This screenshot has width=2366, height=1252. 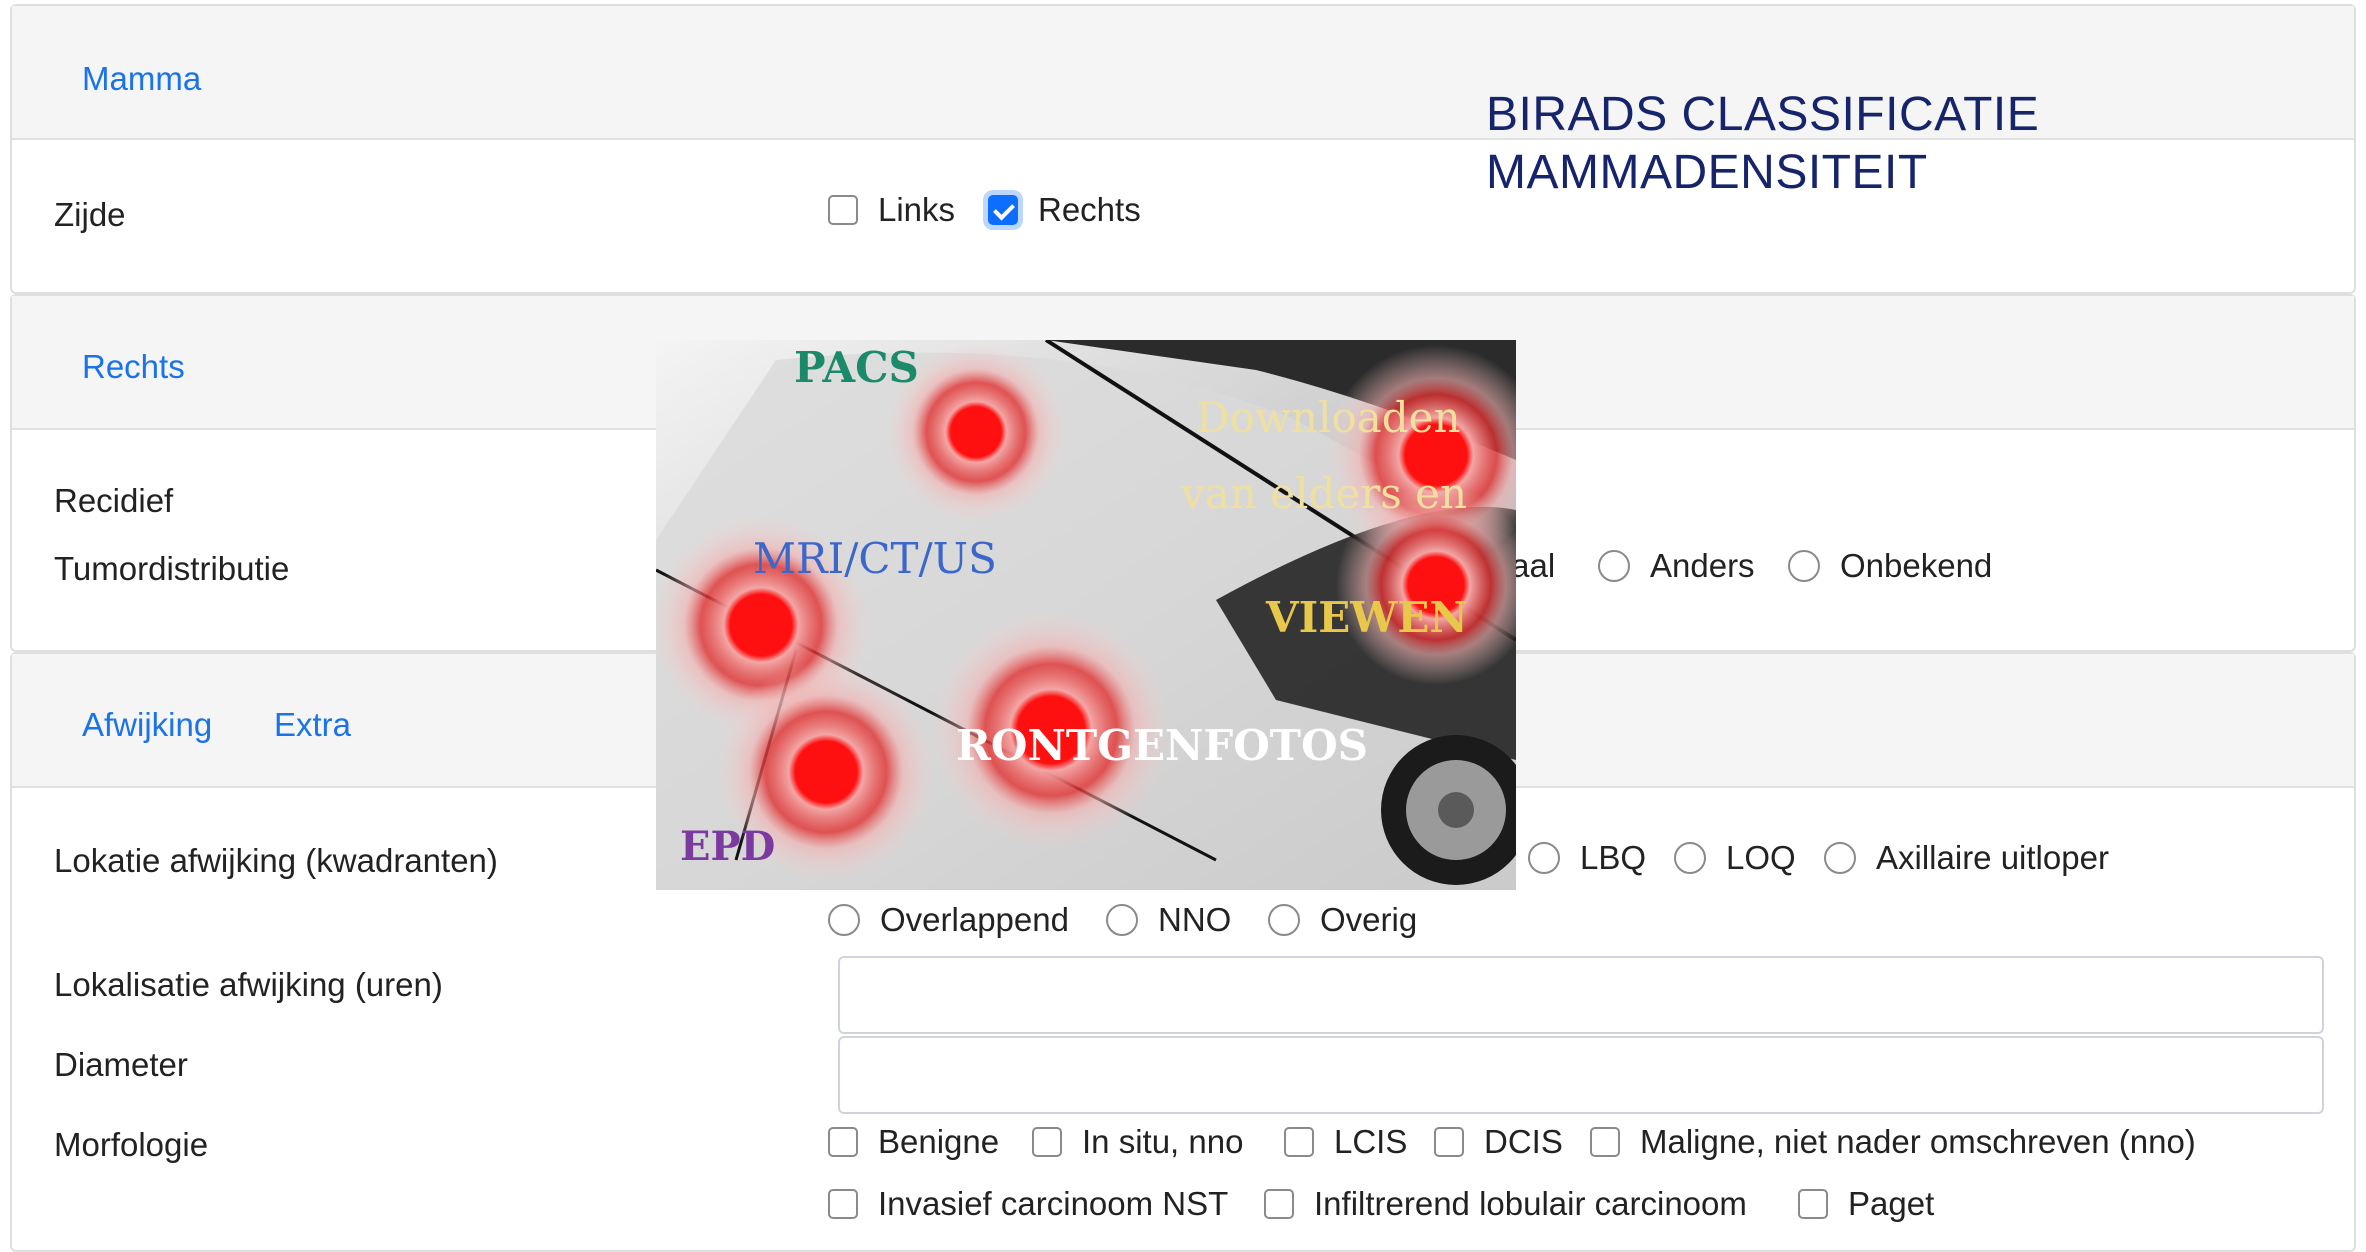 I want to click on dcis-checkbox, so click(x=1449, y=1142).